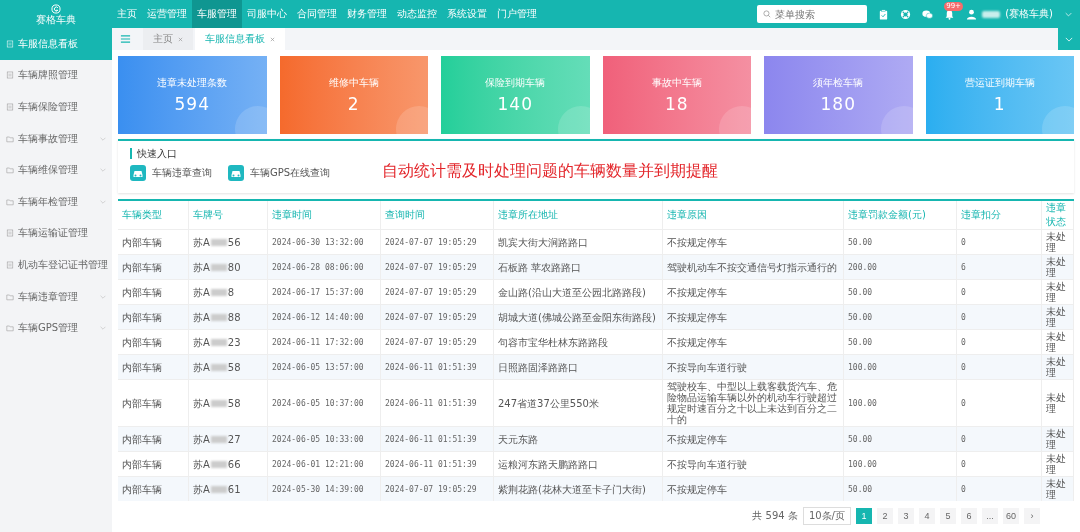 The image size is (1080, 532). Describe the element at coordinates (56, 233) in the screenshot. I see `sidebar-item: 车辆运输证管理` at that location.